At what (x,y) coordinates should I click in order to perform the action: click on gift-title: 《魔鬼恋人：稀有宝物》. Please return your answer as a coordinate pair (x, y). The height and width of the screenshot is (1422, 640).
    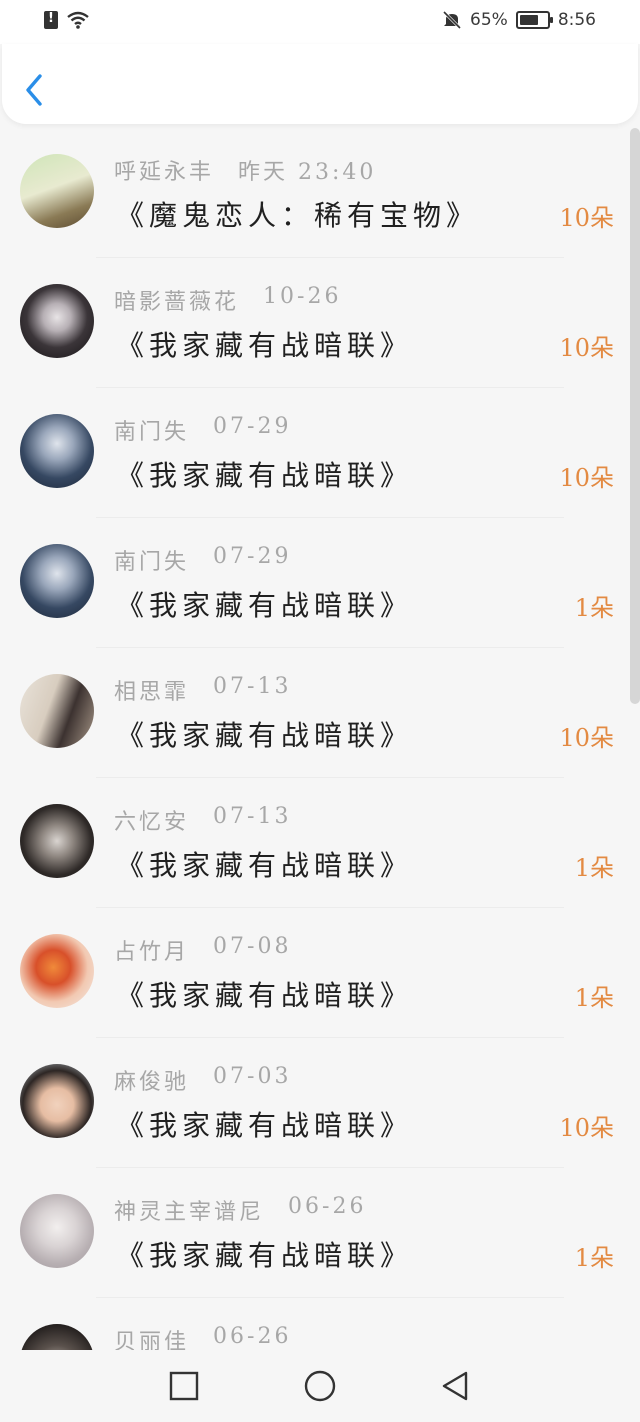
    Looking at the image, I should click on (298, 215).